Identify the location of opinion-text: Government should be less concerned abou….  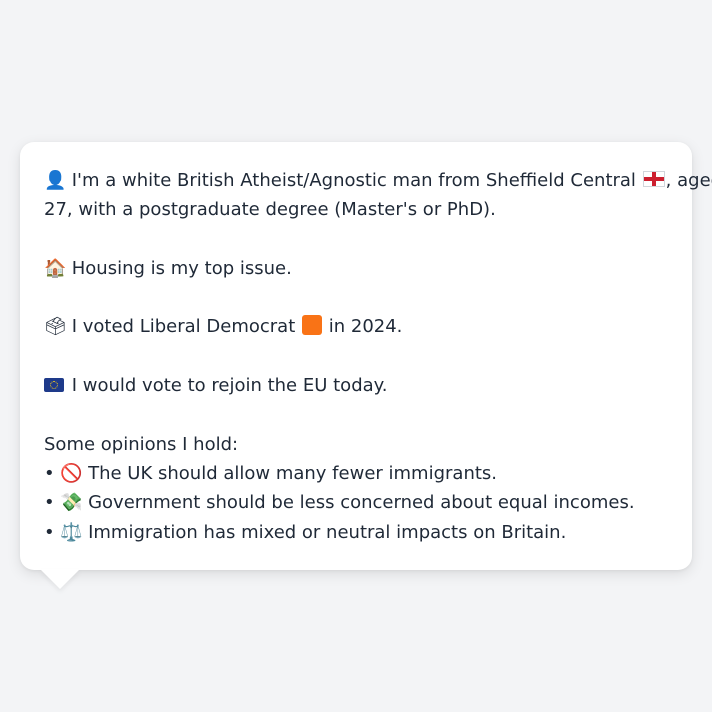
(361, 503).